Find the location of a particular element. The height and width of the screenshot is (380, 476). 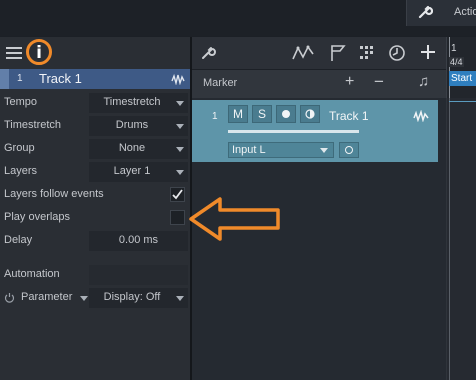

monitor-icon is located at coordinates (310, 114).